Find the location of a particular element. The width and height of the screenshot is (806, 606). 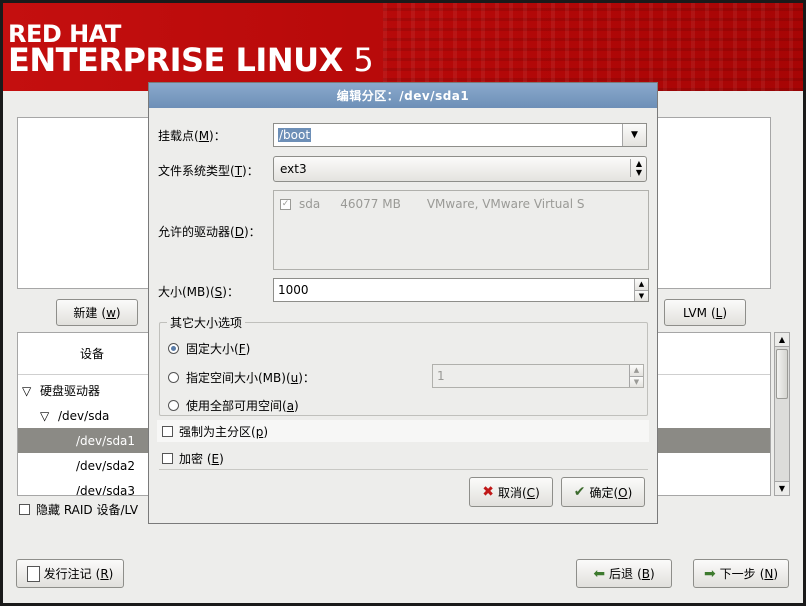

fill-to-down-arrow-icon: ▼ is located at coordinates (636, 381).